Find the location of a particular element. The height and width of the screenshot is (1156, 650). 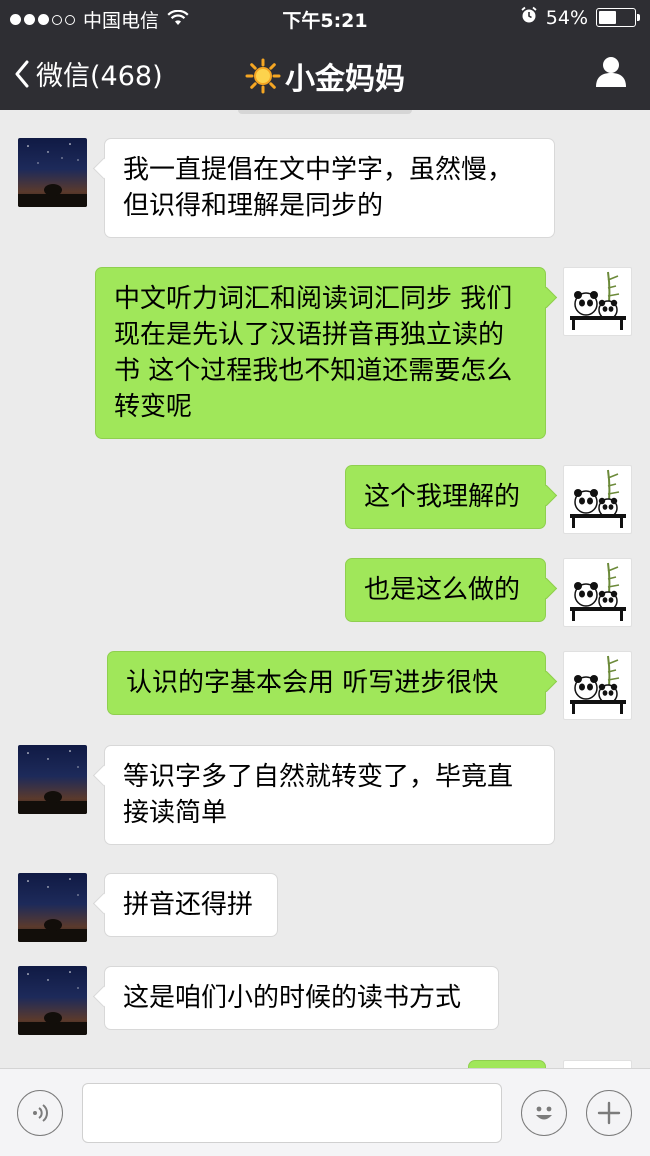

message-bubble-incoming: 我一直提倡在文中学字，虽然慢，但识得和理解是同步的 is located at coordinates (329, 188).